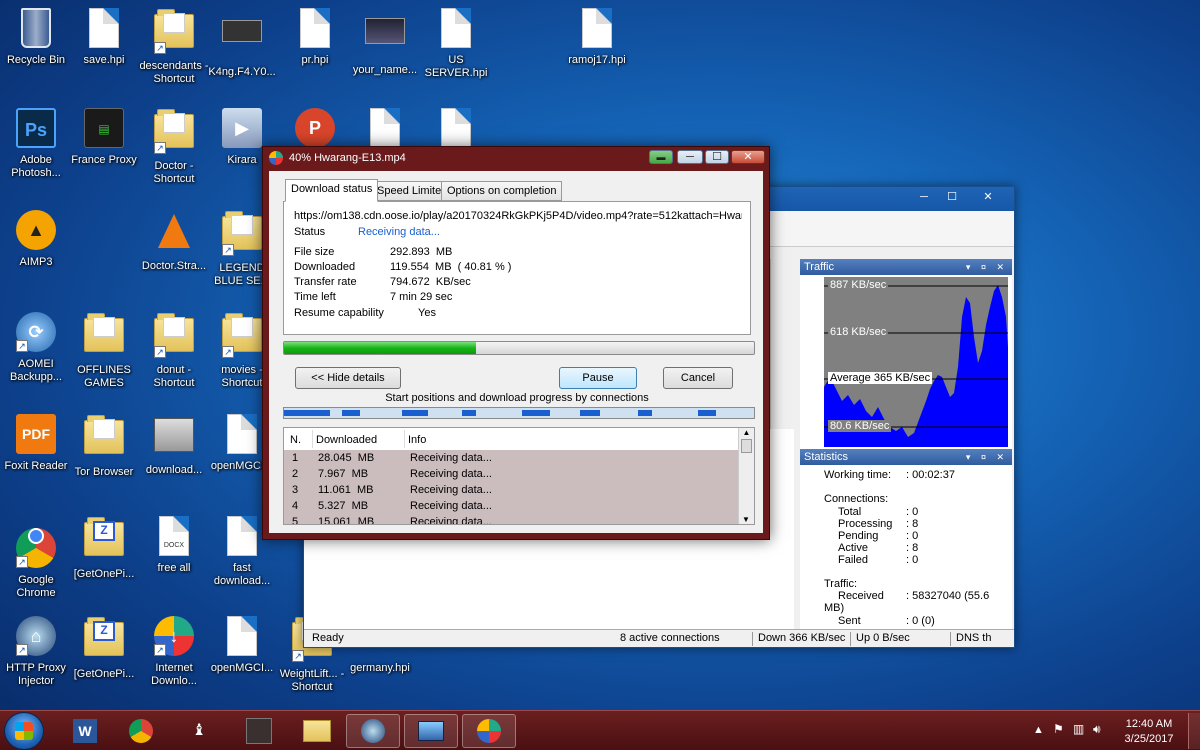 The image size is (1200, 750). I want to click on game-icon, so click(259, 731).